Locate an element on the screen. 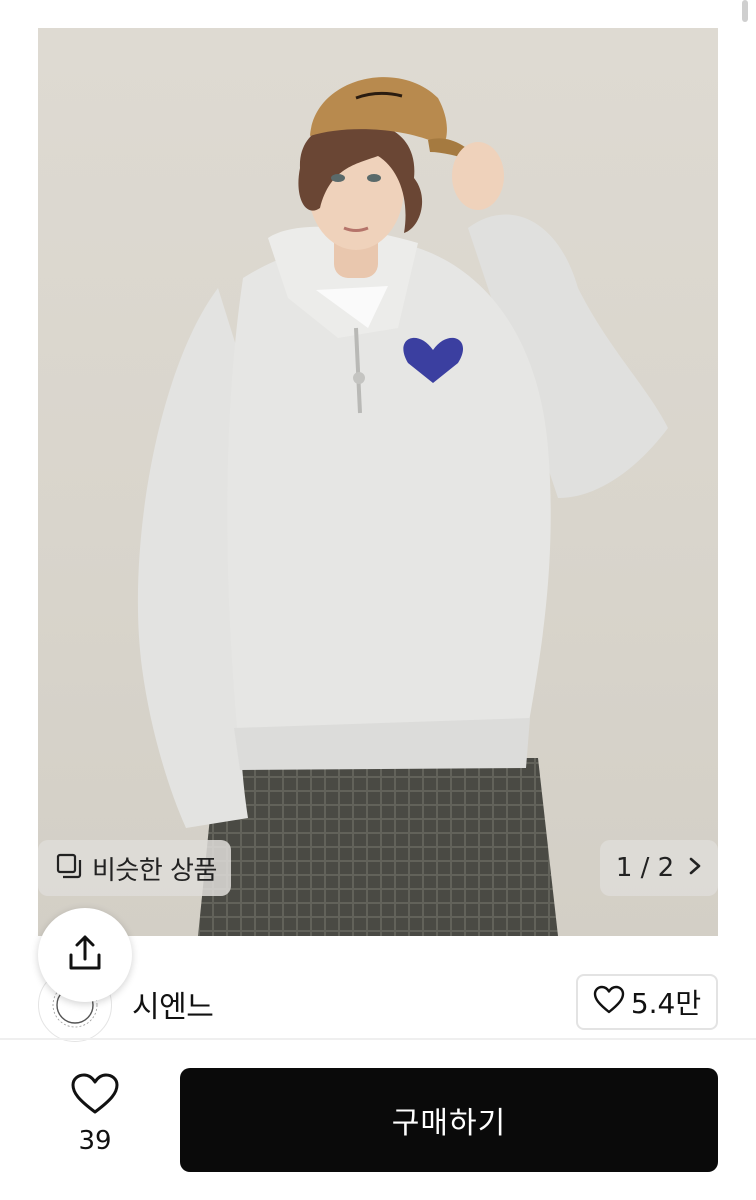  share-button is located at coordinates (85, 955).